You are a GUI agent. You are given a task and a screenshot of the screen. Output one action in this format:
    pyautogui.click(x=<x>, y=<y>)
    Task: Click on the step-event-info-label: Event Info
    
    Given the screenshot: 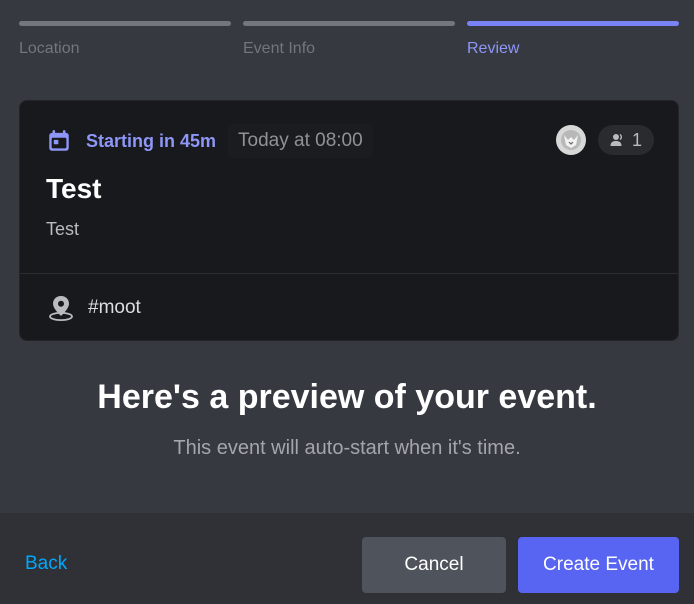 What is the action you would take?
    pyautogui.click(x=279, y=48)
    